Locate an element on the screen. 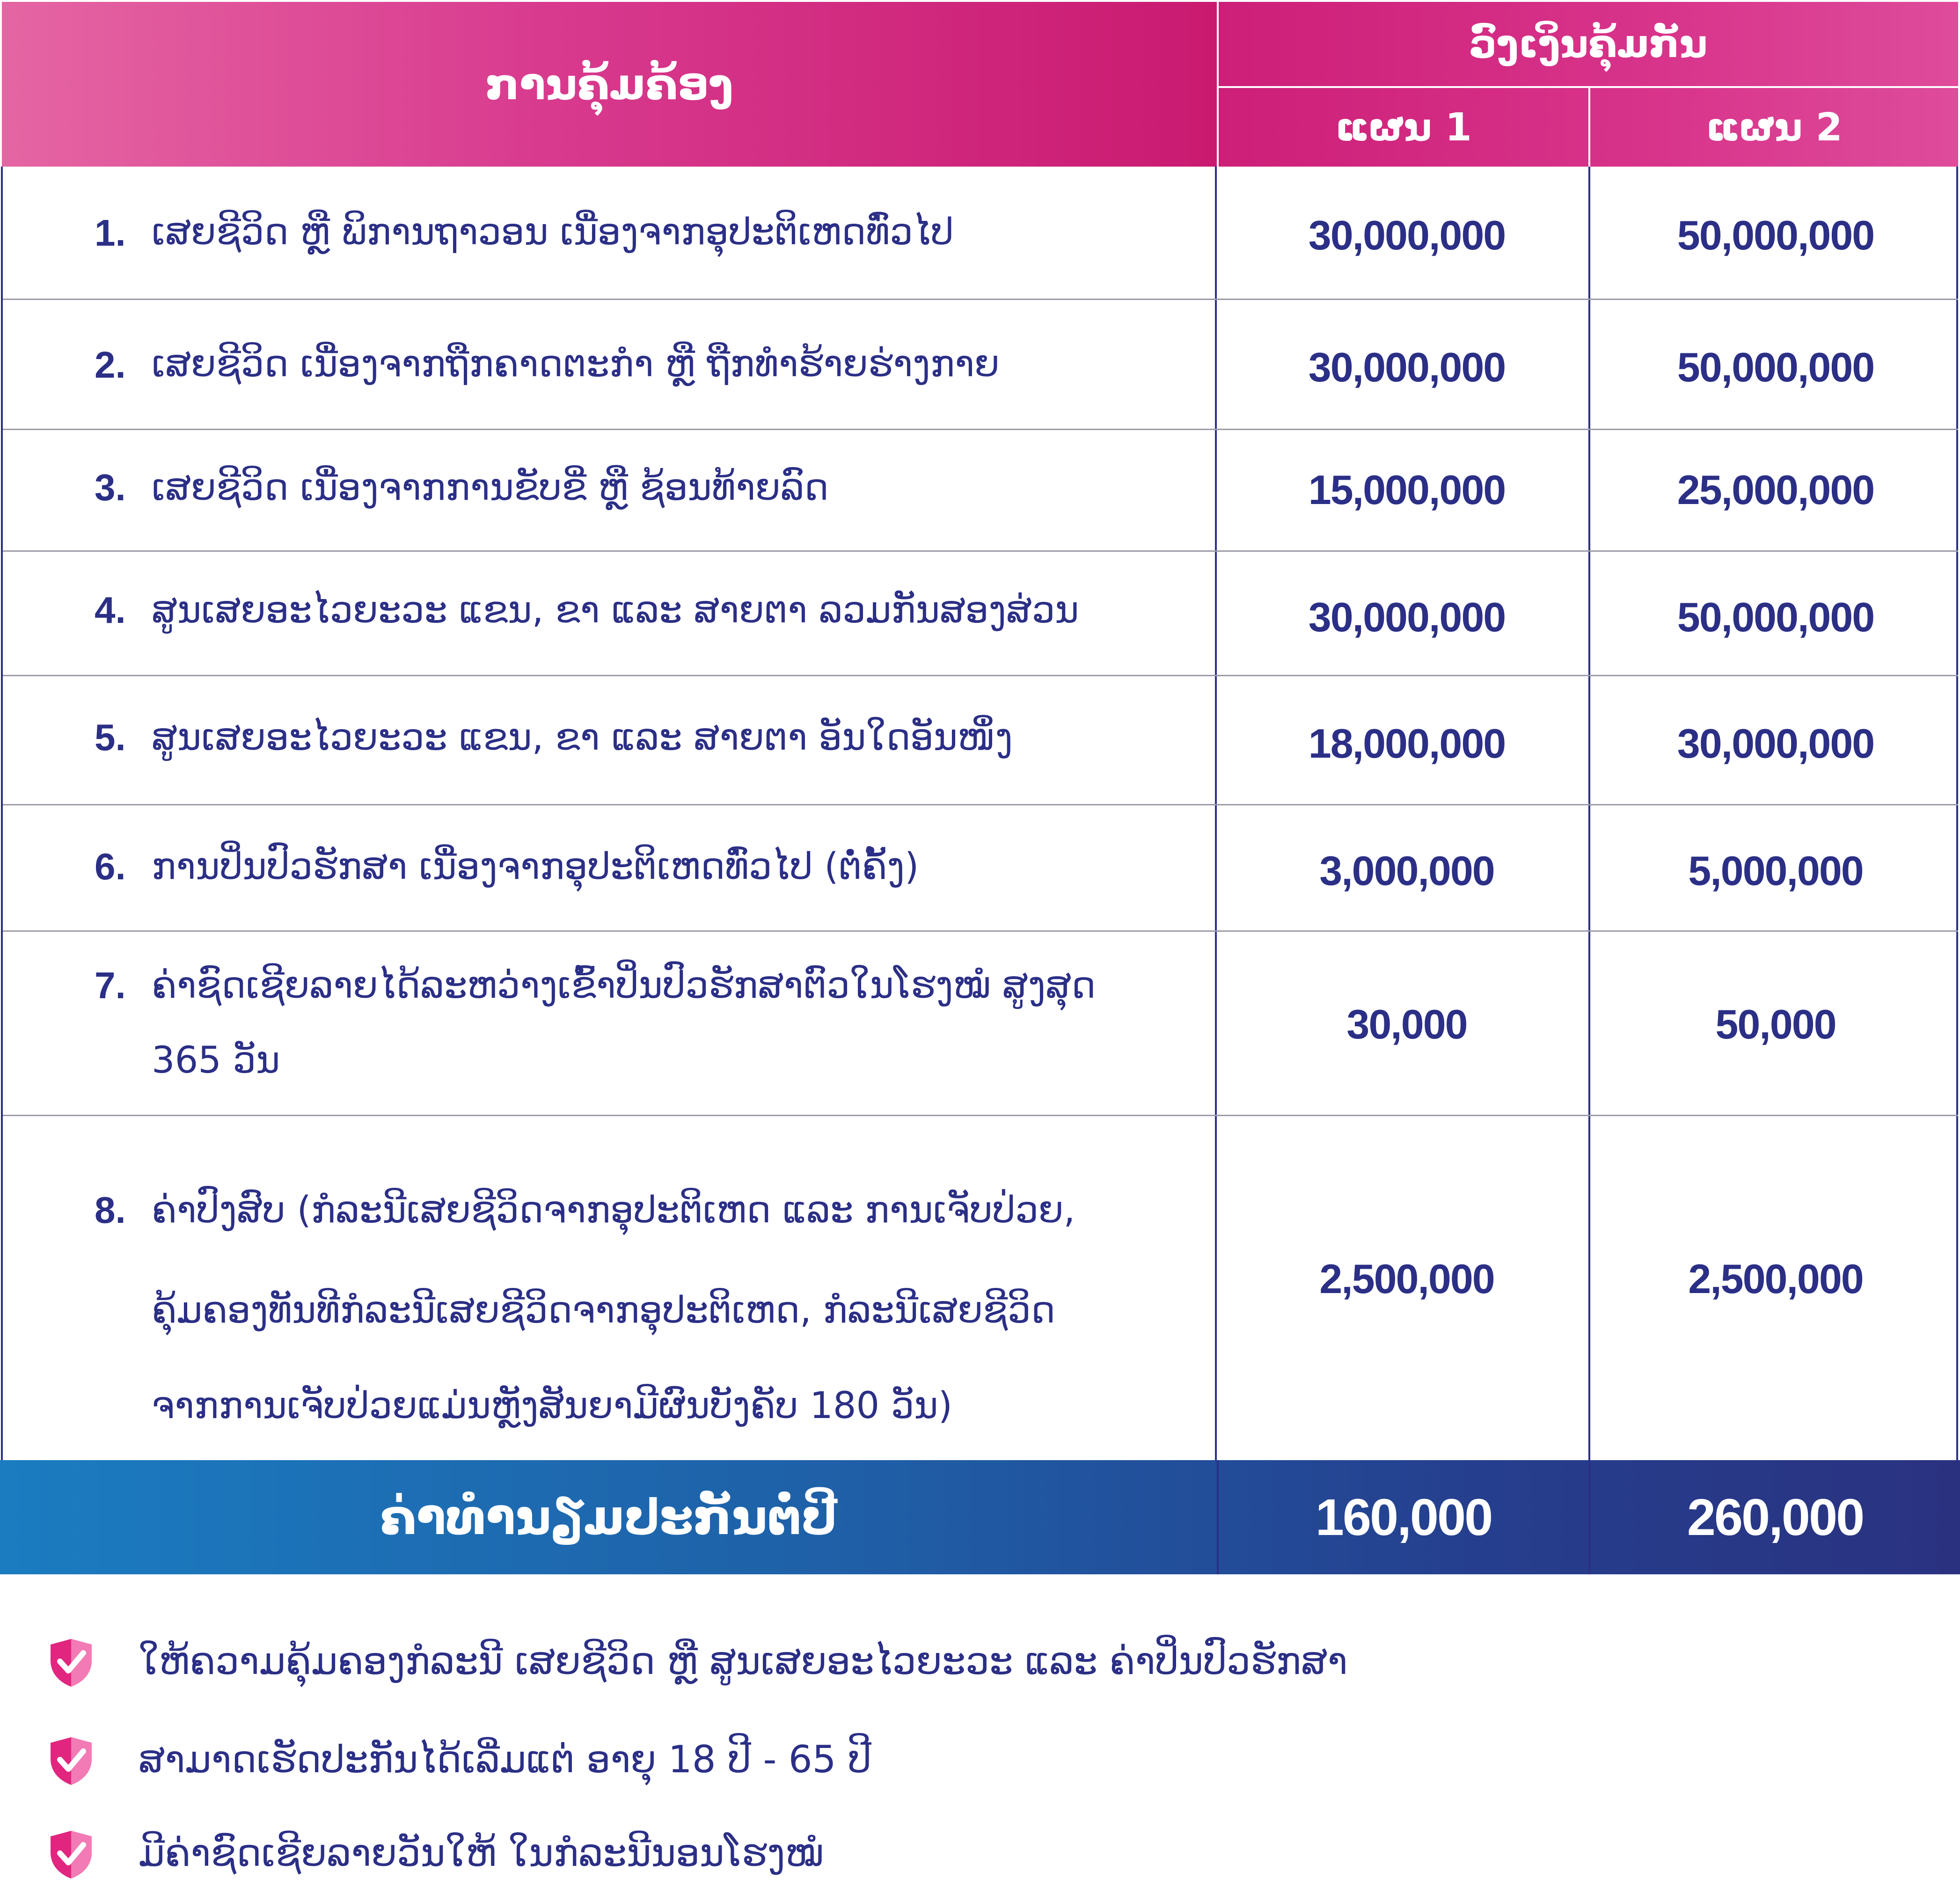  coverage-header: ການຄຸ້ມຄ້ອງ is located at coordinates (610, 84).